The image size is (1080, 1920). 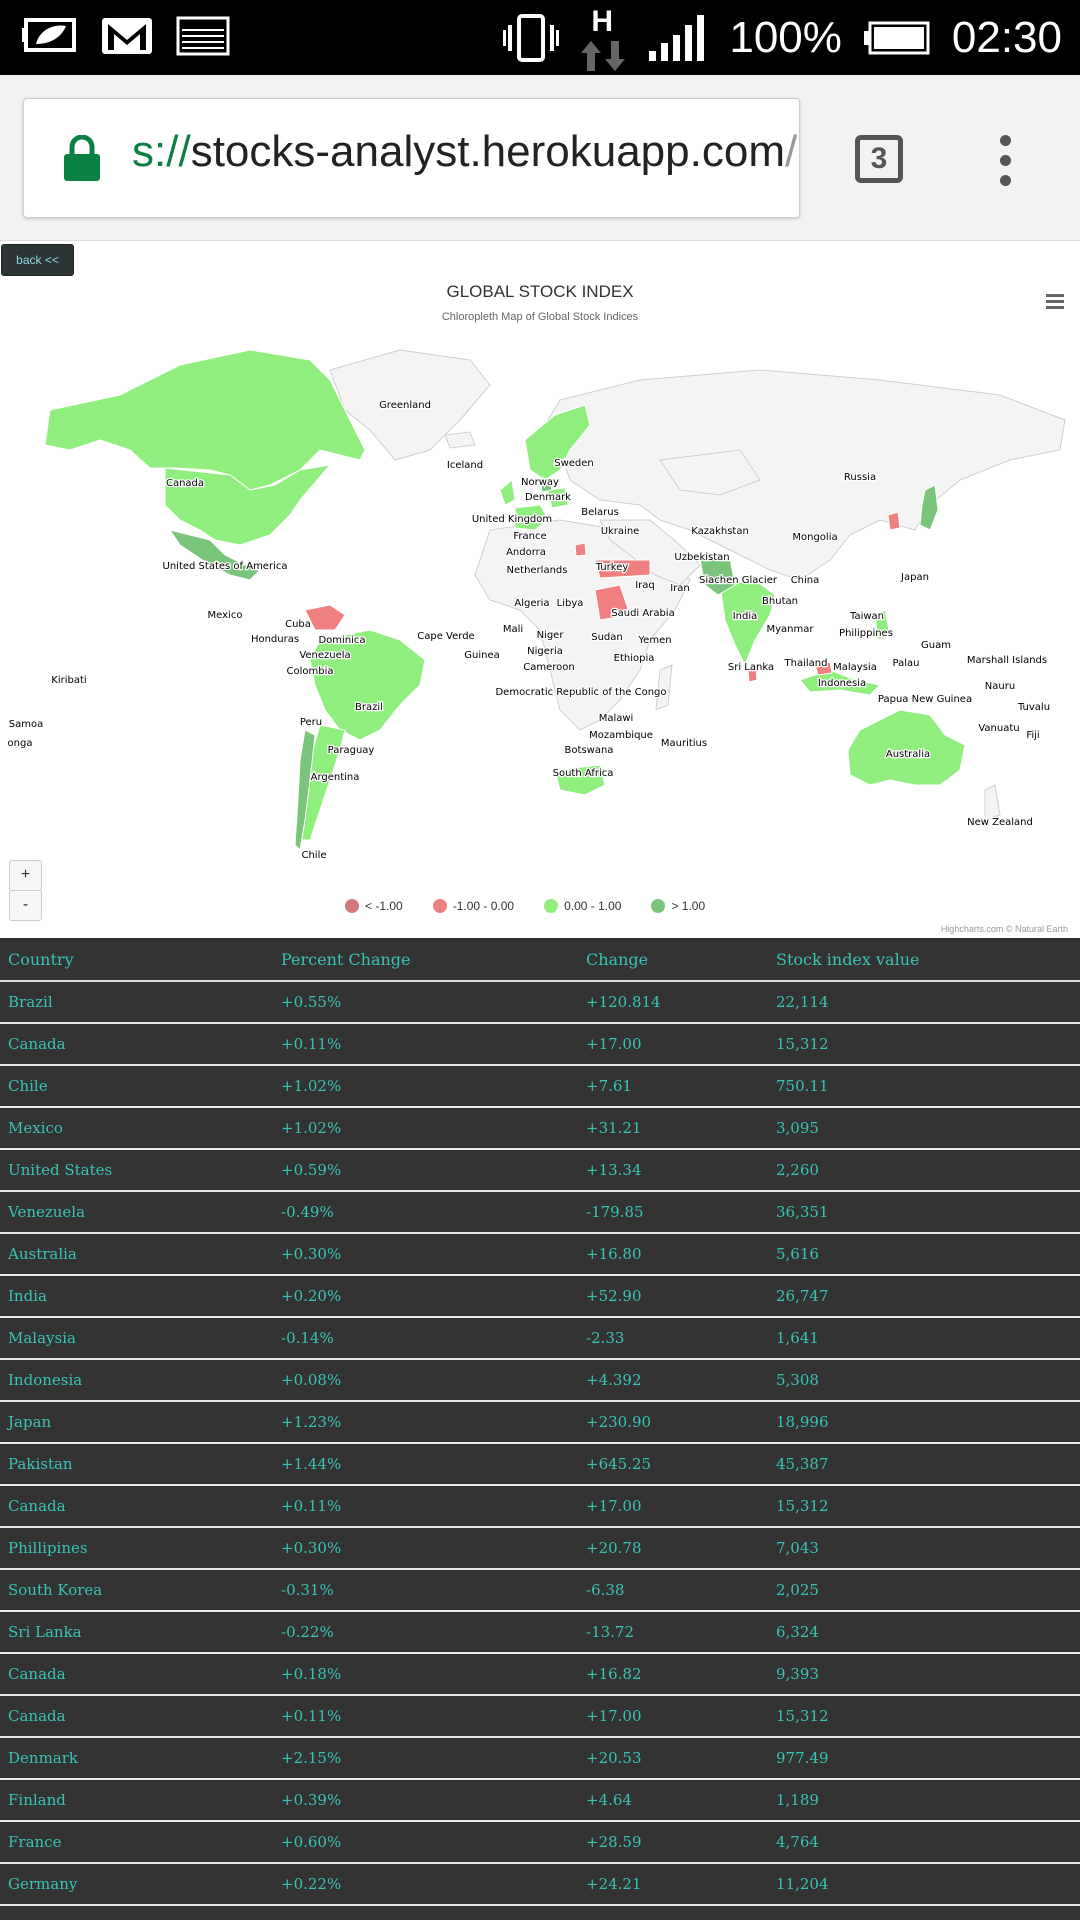 I want to click on cell-change: +20.53, so click(x=673, y=1758).